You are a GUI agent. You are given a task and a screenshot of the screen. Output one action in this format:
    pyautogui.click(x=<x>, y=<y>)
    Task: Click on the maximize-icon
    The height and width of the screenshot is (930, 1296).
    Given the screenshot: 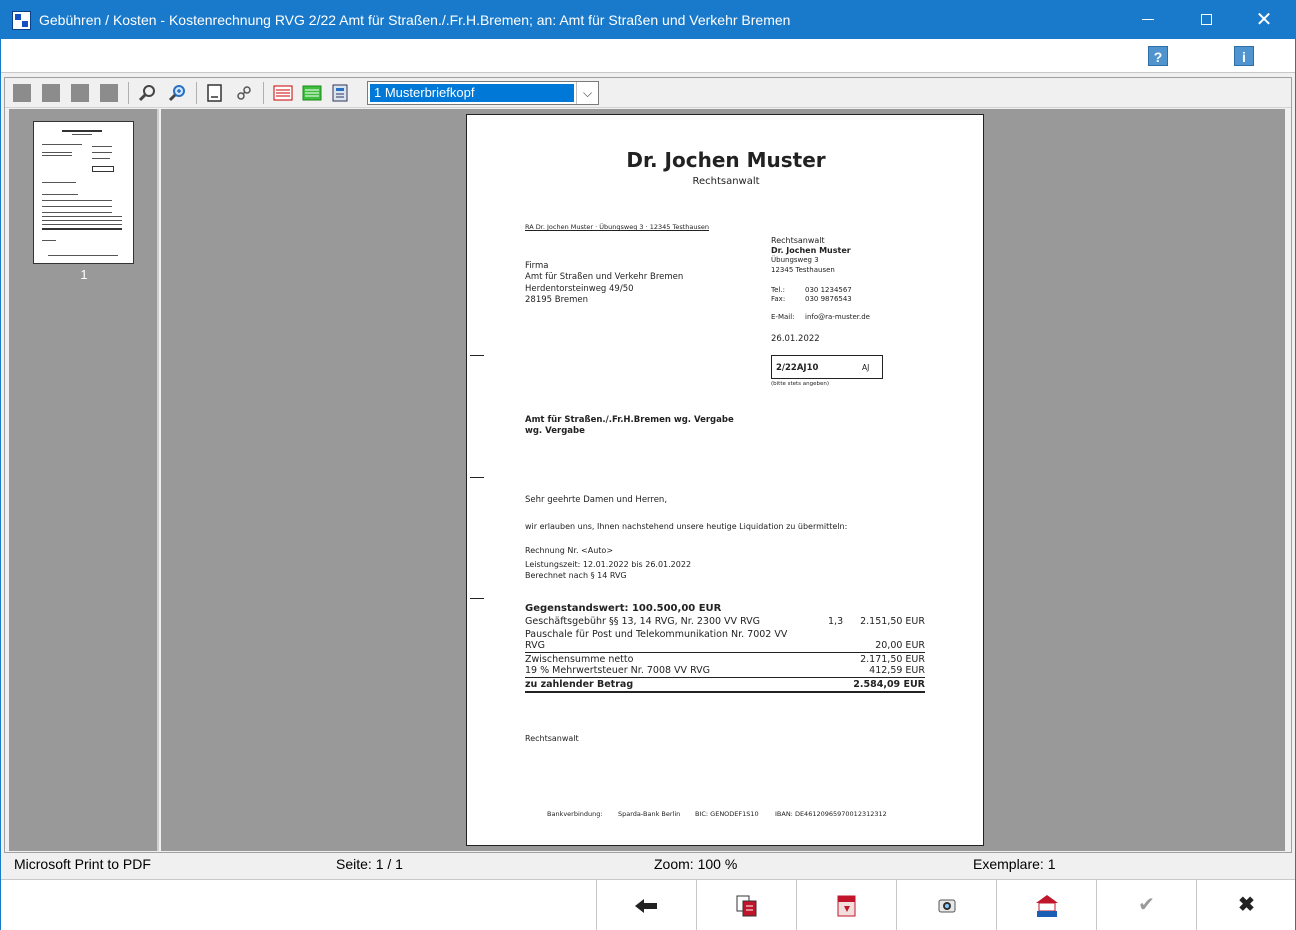 What is the action you would take?
    pyautogui.click(x=1206, y=20)
    